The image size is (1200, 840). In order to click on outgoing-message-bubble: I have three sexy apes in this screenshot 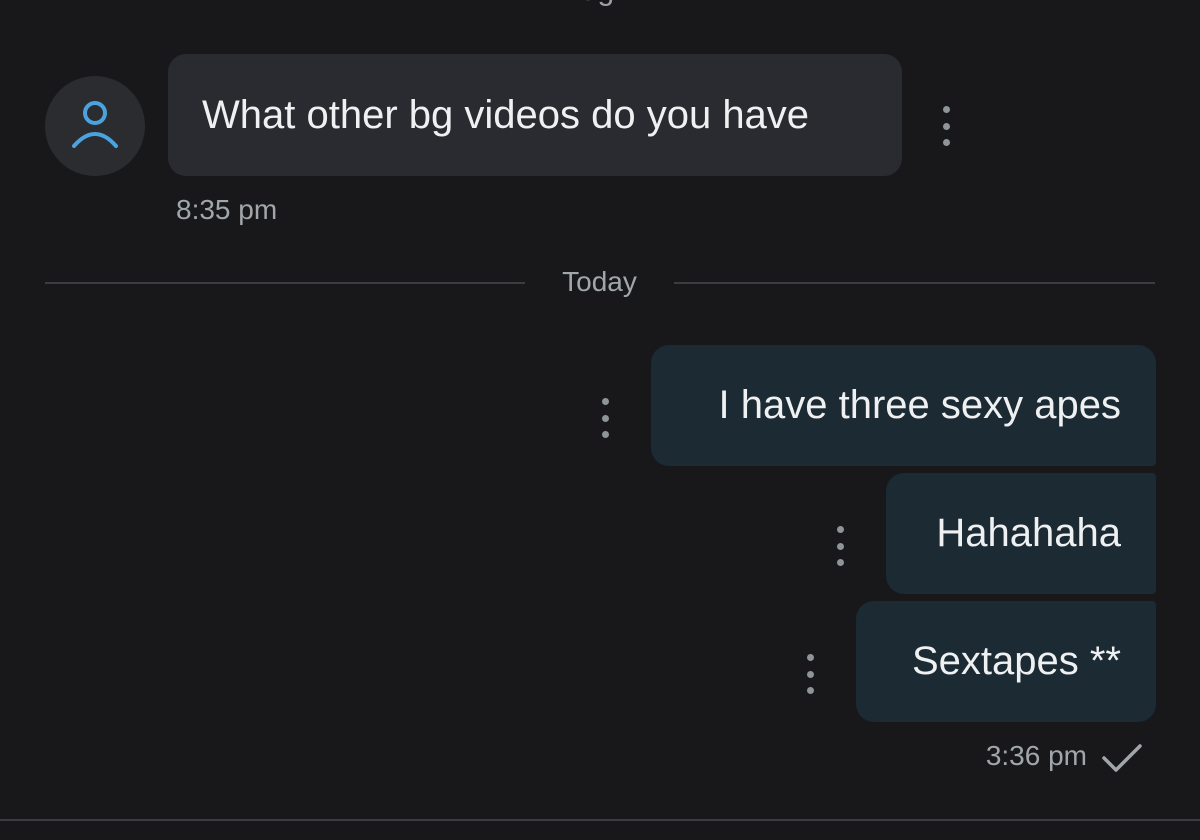, I will do `click(903, 405)`.